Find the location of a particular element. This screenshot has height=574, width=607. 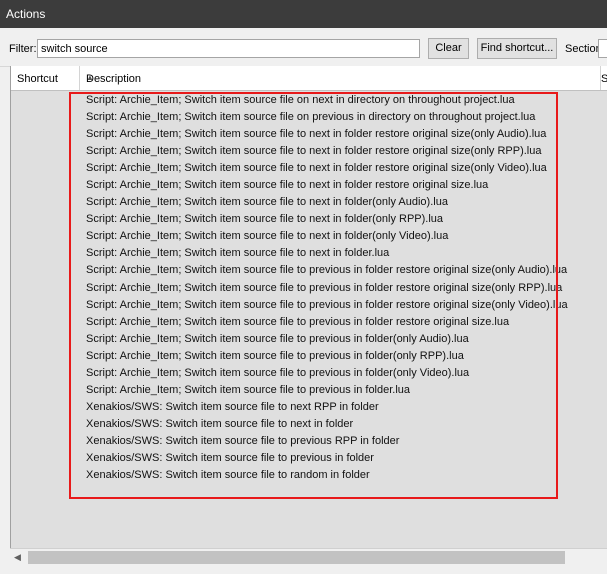

column-header-description: ▲ Description is located at coordinates (340, 78).